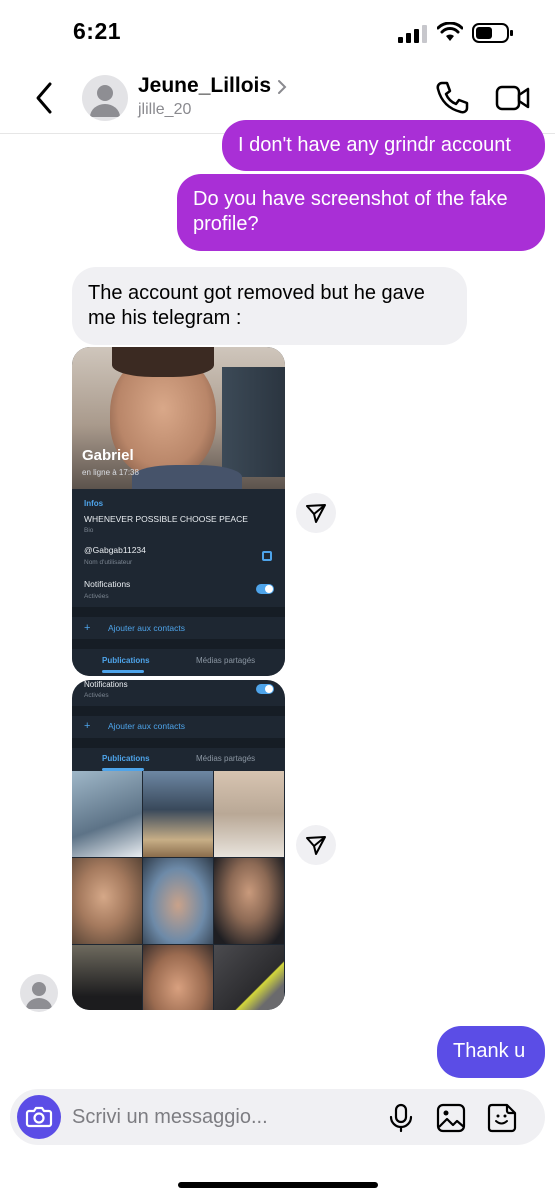 The width and height of the screenshot is (555, 1200). Describe the element at coordinates (89, 530) in the screenshot. I see `bio-label: Bio` at that location.